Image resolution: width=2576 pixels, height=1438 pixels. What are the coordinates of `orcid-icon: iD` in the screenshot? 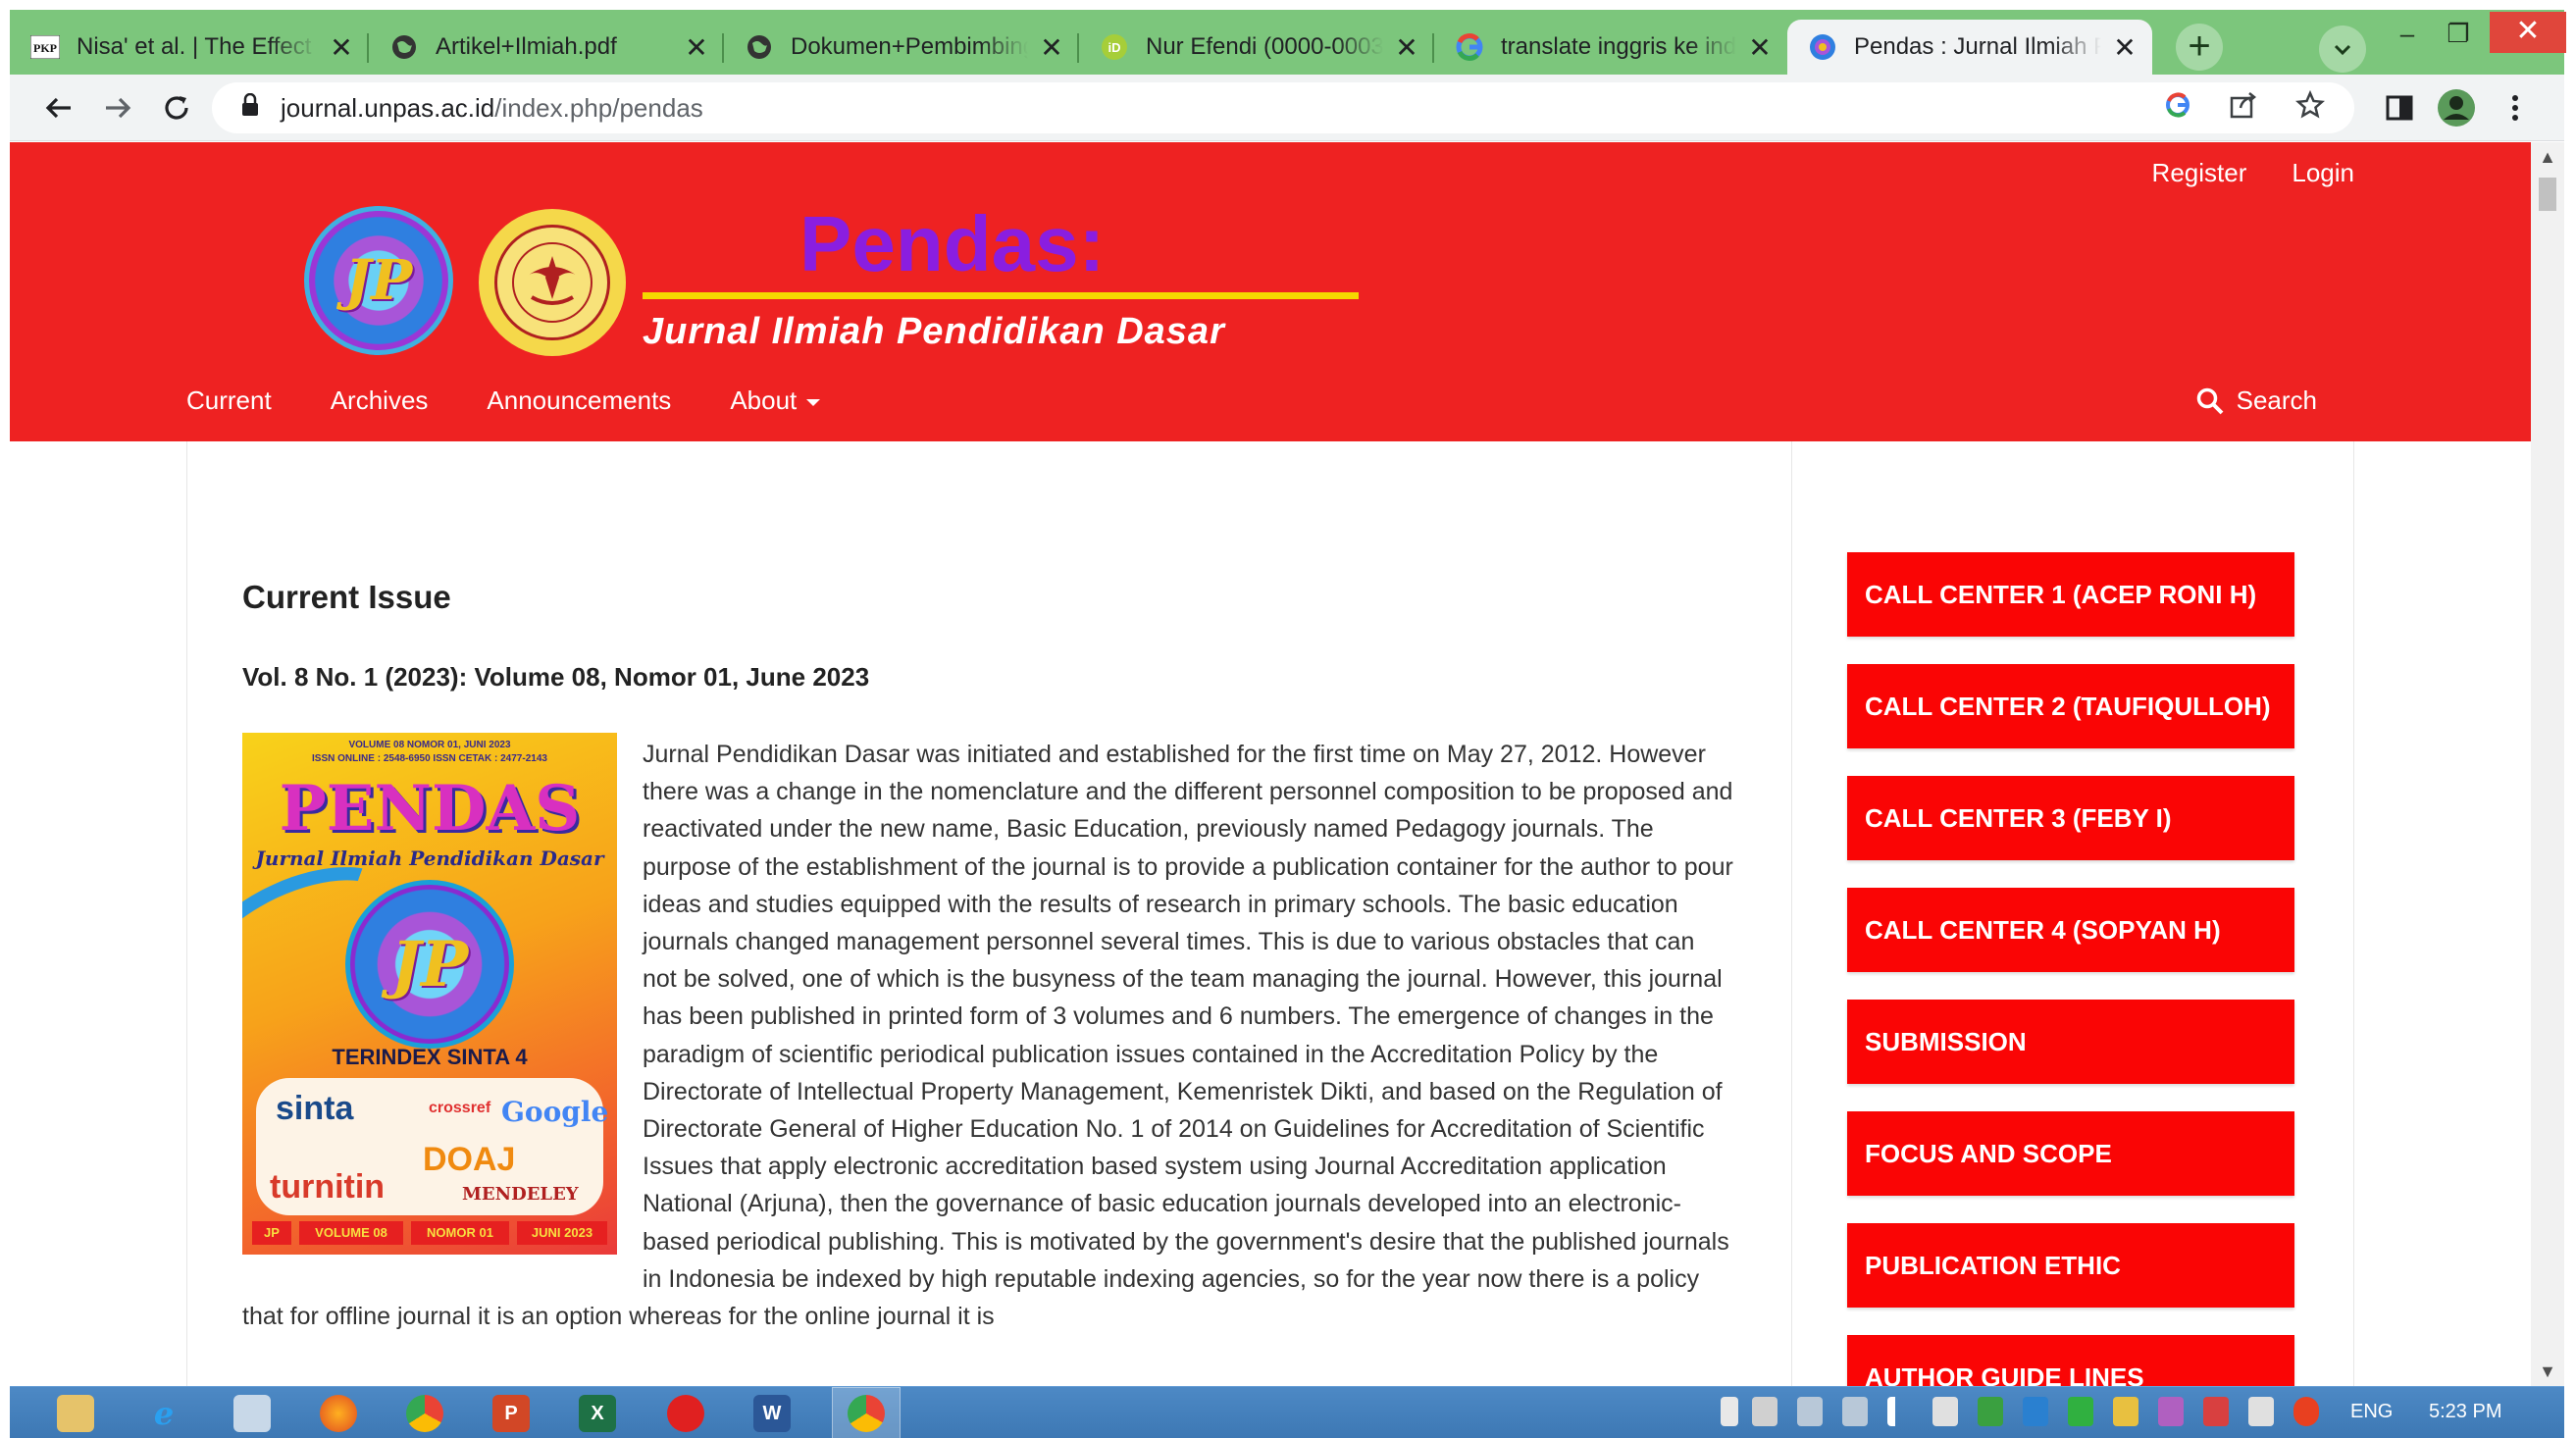 It's located at (1114, 47).